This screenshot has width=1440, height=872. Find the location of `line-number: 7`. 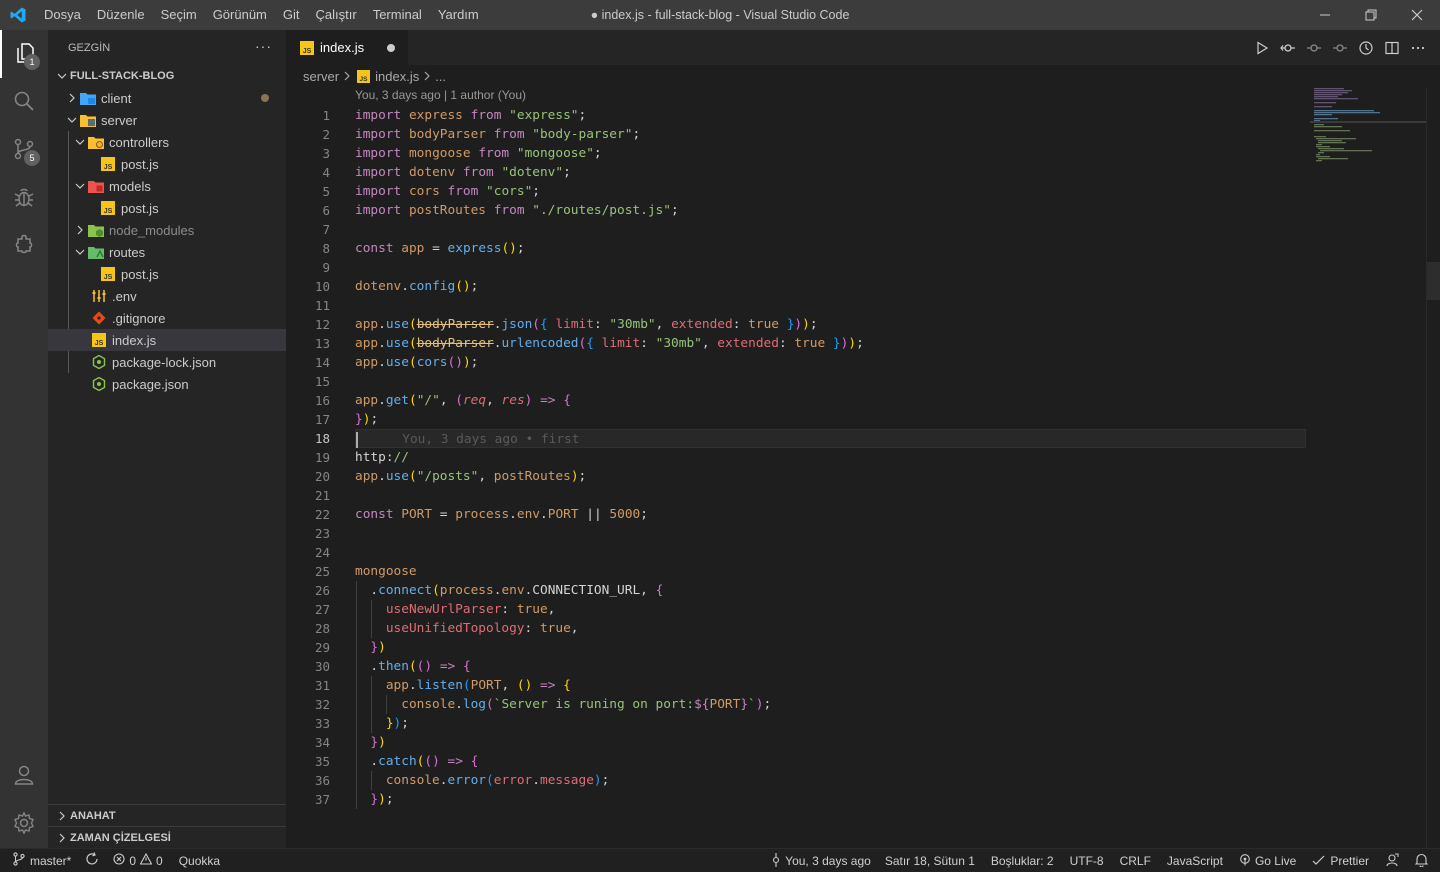

line-number: 7 is located at coordinates (314, 229).